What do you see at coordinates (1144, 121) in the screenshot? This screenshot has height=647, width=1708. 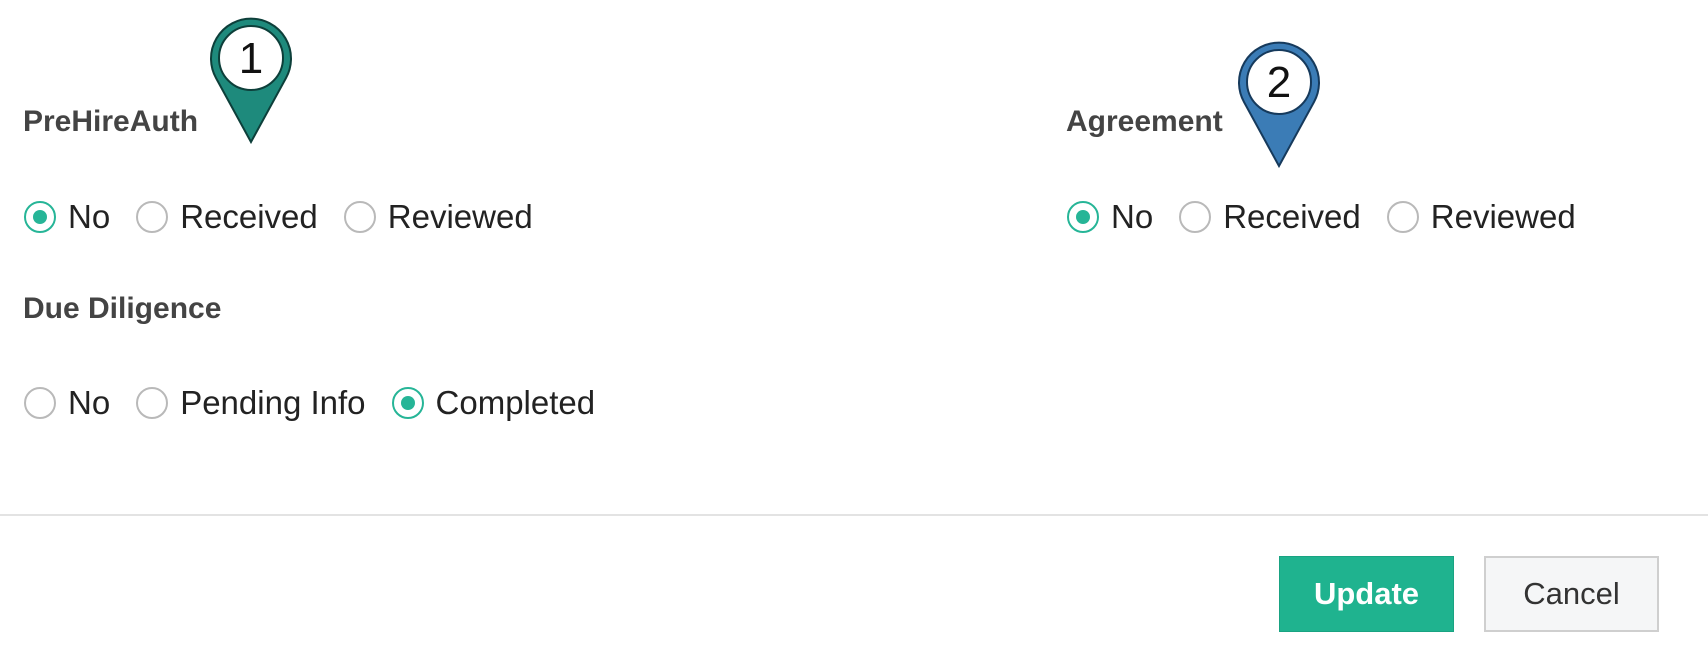 I see `agreement-label: Agreement` at bounding box center [1144, 121].